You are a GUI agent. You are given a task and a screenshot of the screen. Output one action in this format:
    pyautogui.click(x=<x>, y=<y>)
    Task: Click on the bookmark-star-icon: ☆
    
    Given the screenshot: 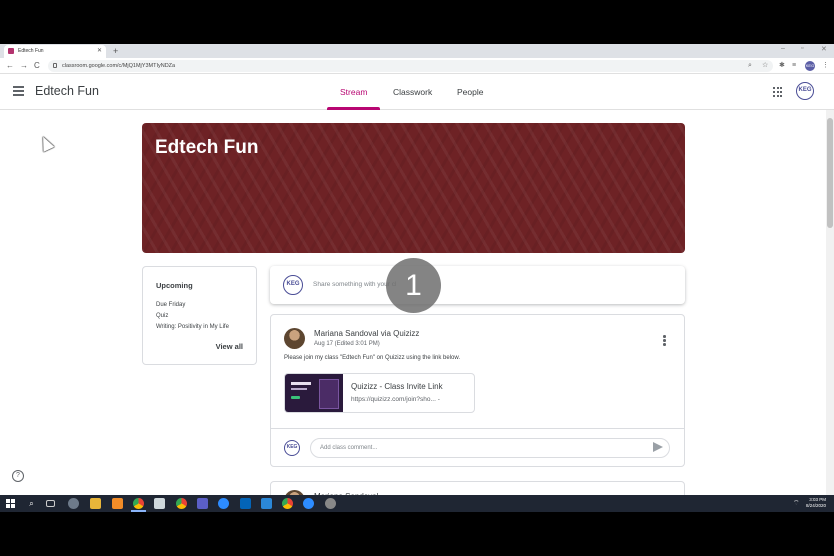 What is the action you would take?
    pyautogui.click(x=765, y=66)
    